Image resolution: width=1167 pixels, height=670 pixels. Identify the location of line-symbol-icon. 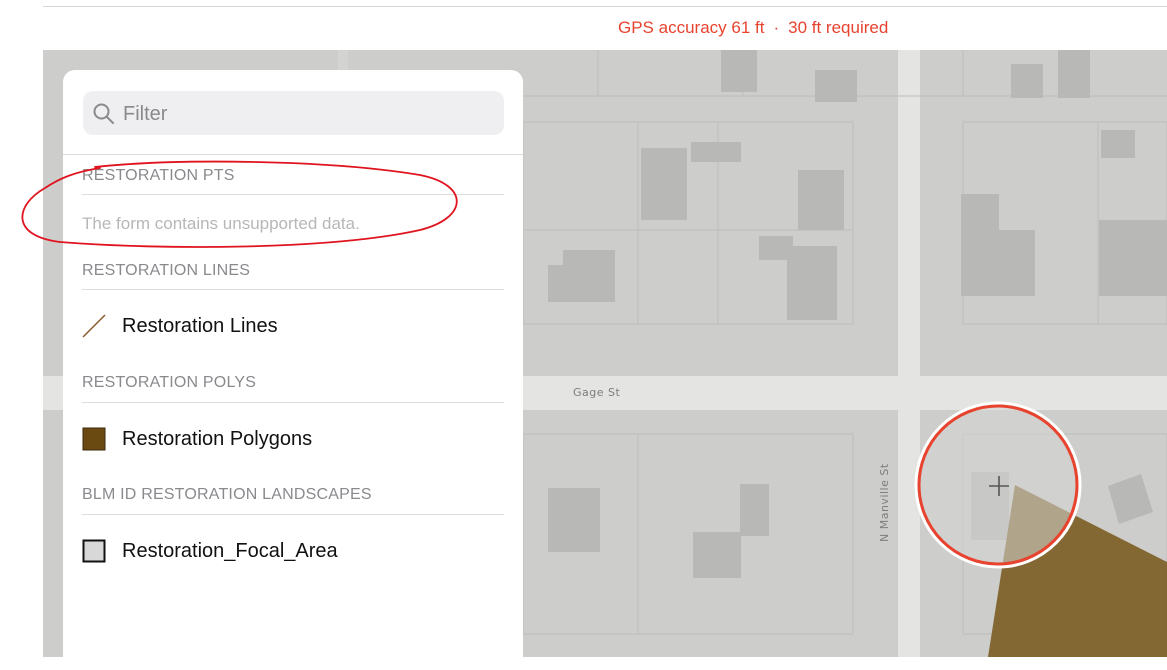
(94, 326).